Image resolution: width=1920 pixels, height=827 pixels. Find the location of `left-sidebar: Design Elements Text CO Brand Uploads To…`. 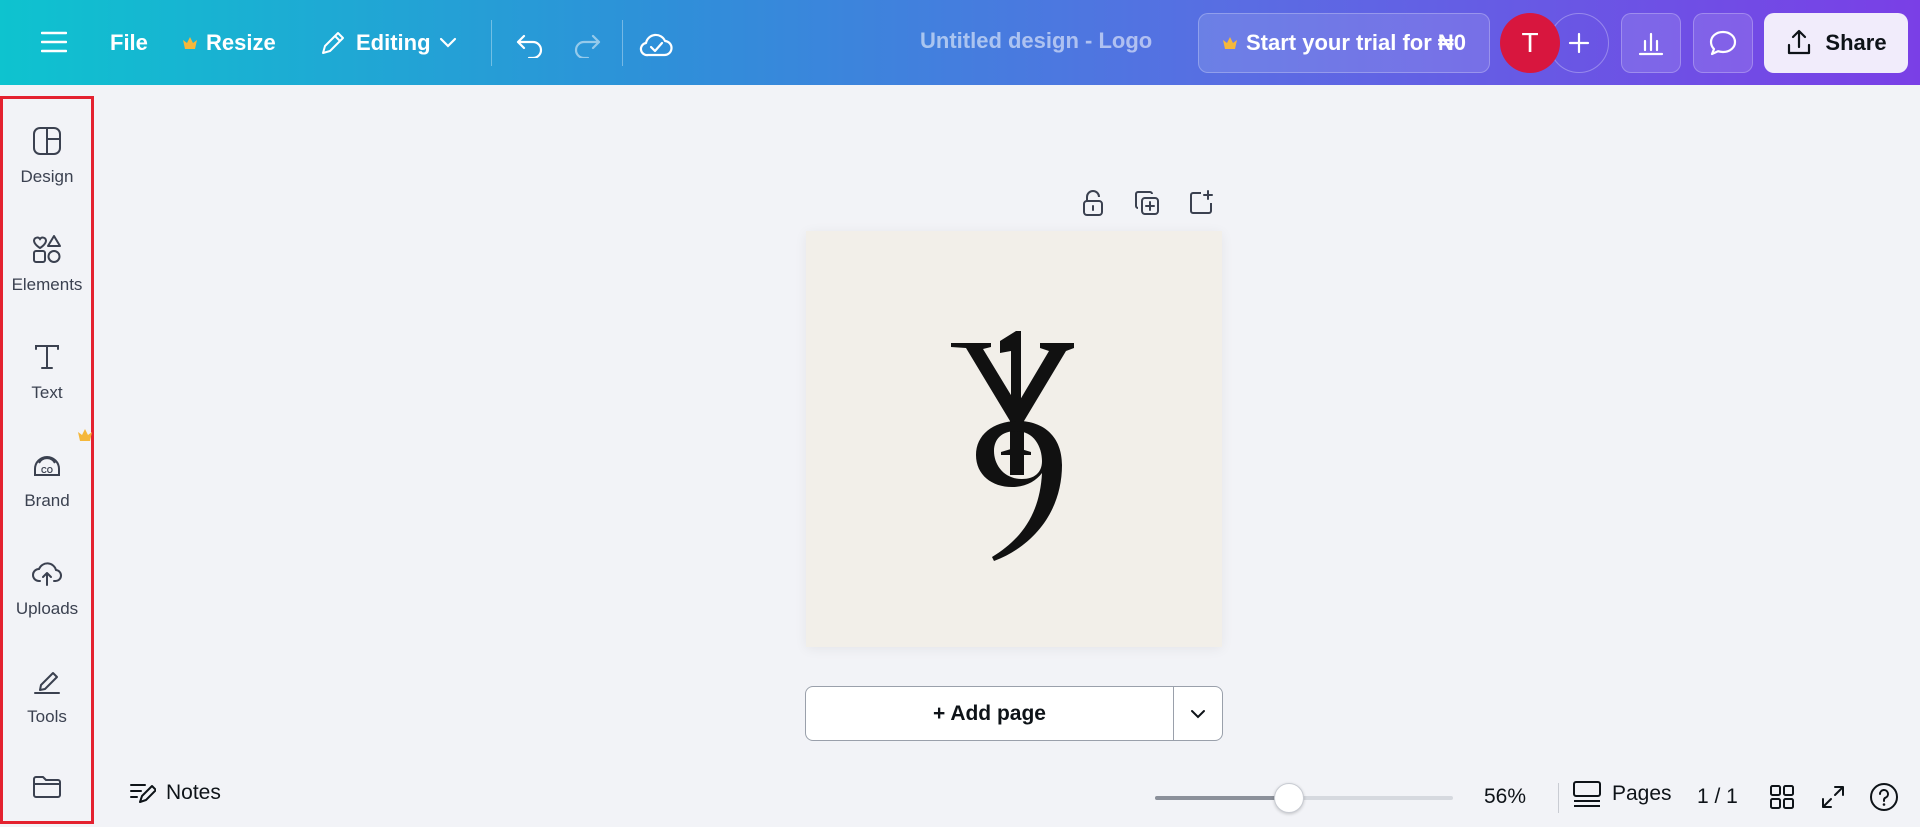

left-sidebar: Design Elements Text CO Brand Uploads To… is located at coordinates (47, 460).